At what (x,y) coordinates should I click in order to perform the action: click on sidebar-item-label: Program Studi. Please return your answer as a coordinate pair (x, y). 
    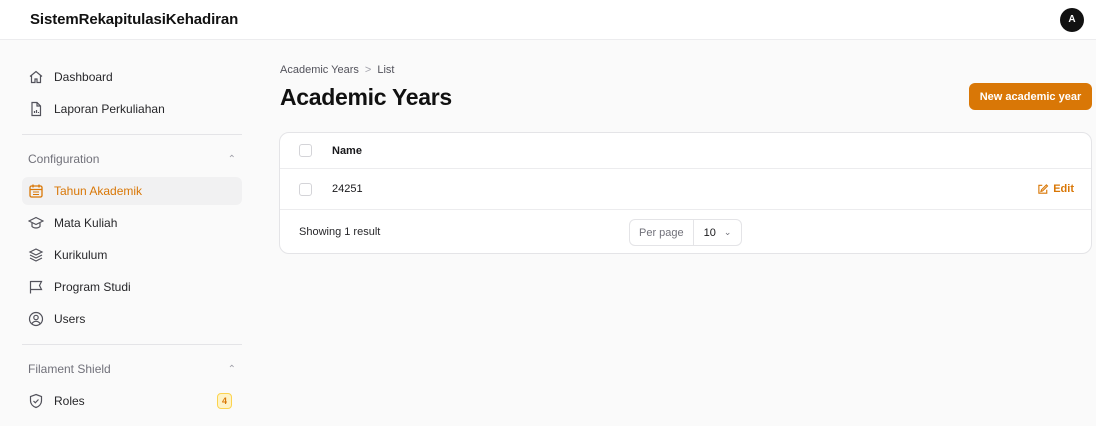
    Looking at the image, I should click on (92, 287).